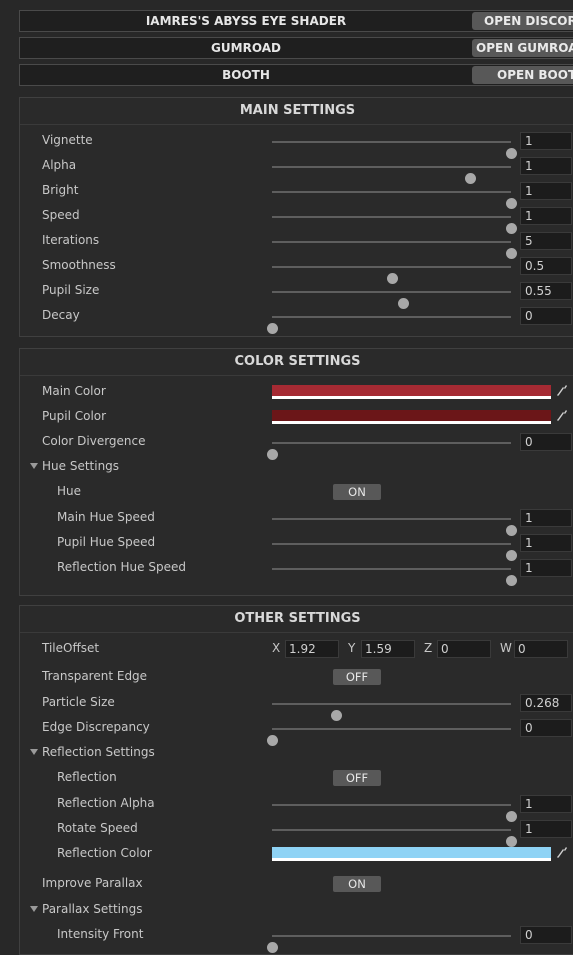 The height and width of the screenshot is (955, 573). I want to click on setting-value-field: 5, so click(546, 241).